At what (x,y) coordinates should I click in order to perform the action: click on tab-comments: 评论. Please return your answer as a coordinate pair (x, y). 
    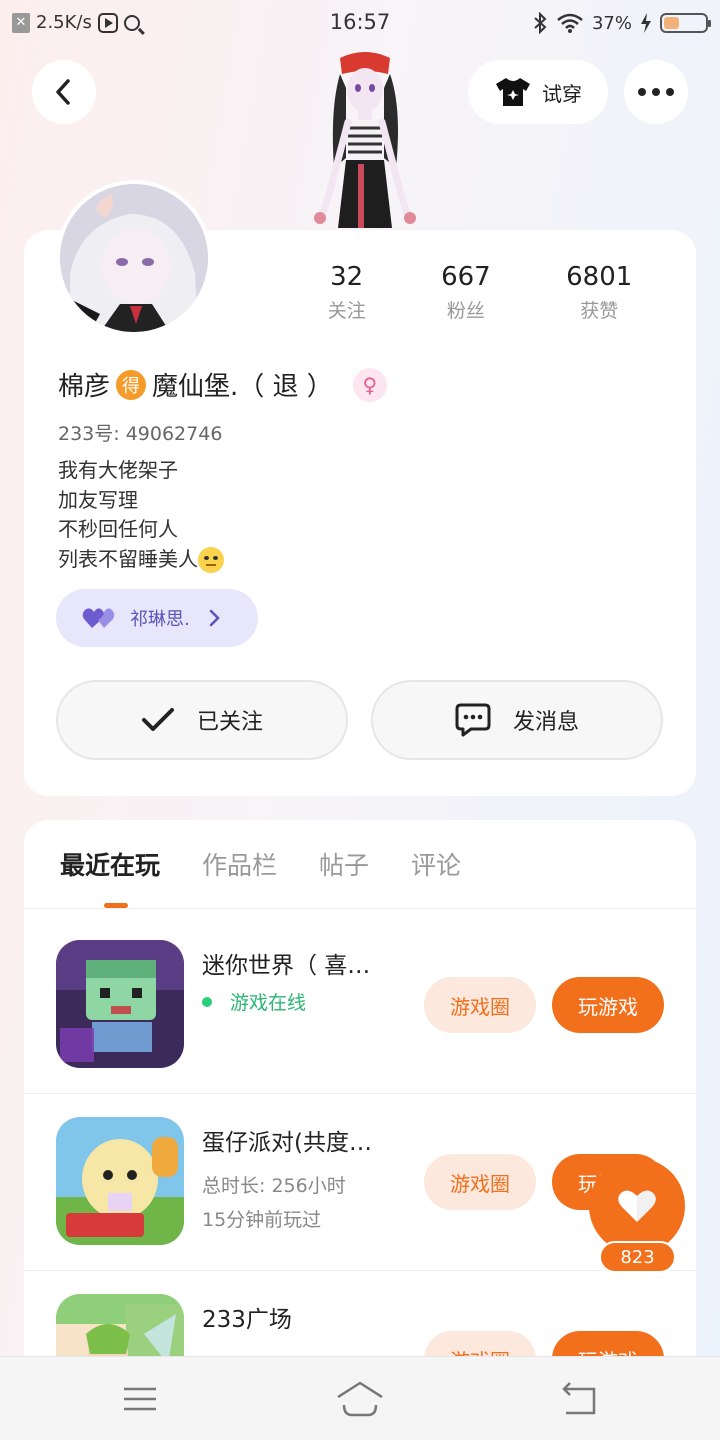
    Looking at the image, I should click on (436, 864).